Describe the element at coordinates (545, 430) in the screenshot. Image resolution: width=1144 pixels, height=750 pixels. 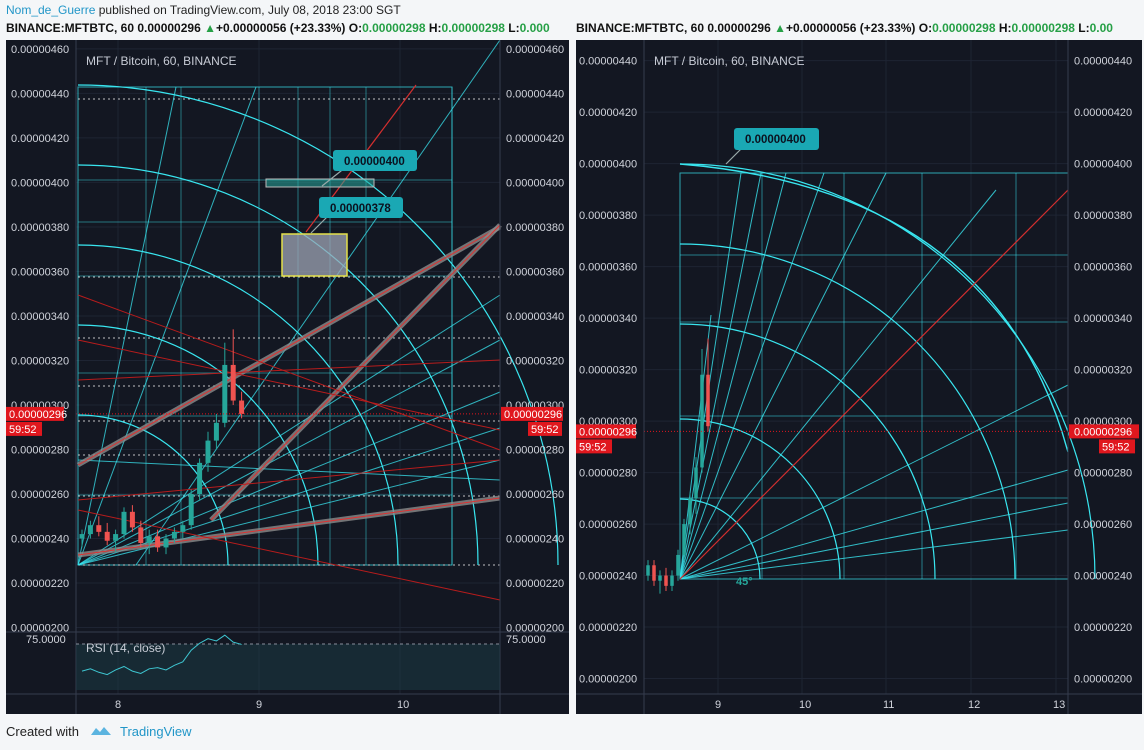
I see `countdown-label-right: 59:52` at that location.